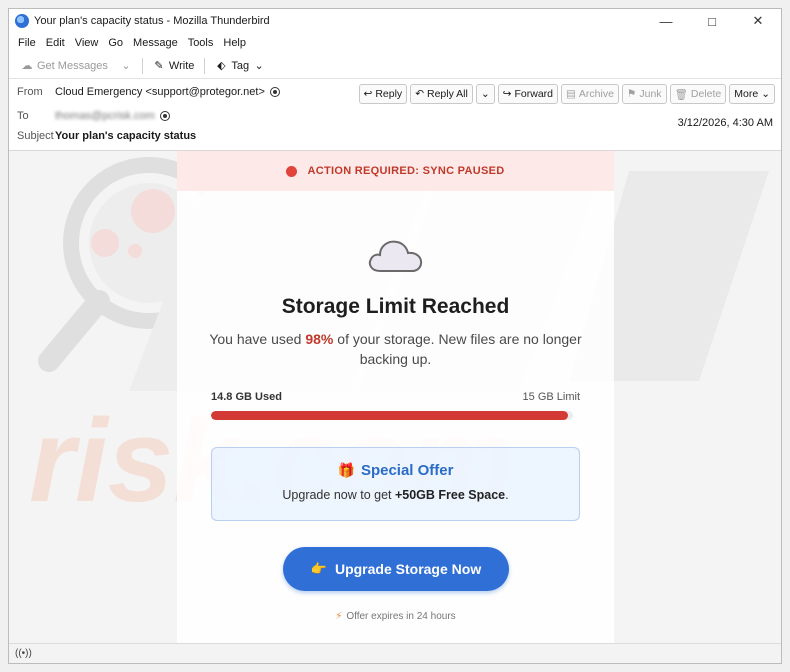 Image resolution: width=790 pixels, height=672 pixels. I want to click on offer-subtitle: Upgrade now to get +50GB Free Space., so click(395, 495).